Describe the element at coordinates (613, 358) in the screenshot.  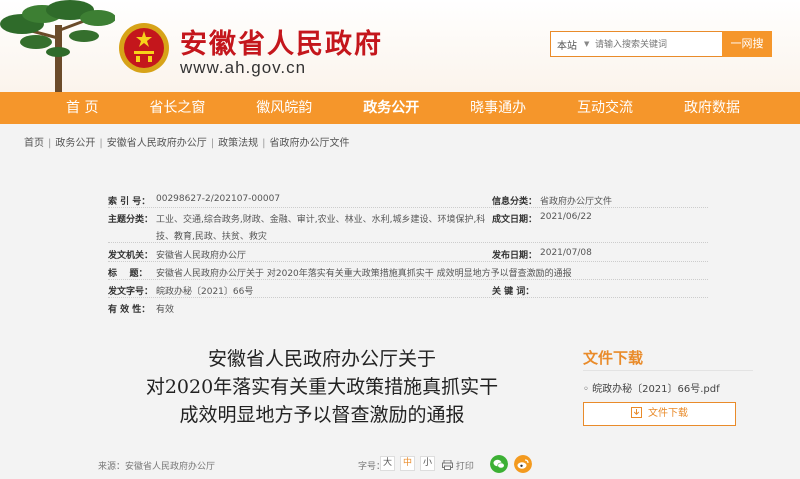
I see `download-section-title: 文件下载` at that location.